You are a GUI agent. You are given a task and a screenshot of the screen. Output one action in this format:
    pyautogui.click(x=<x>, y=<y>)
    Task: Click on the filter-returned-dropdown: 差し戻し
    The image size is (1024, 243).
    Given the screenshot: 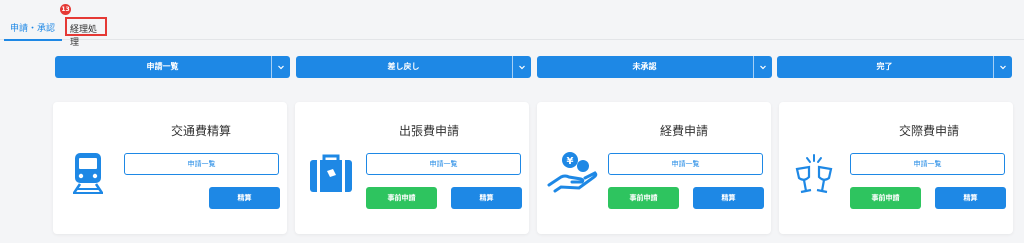 What is the action you would take?
    pyautogui.click(x=413, y=67)
    